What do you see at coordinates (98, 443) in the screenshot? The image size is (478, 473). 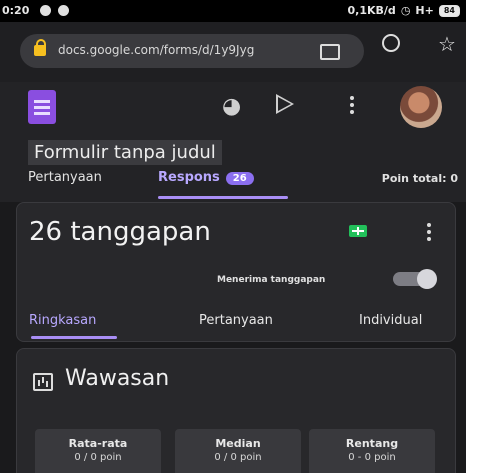 I see `stat-label: Rata-rata` at bounding box center [98, 443].